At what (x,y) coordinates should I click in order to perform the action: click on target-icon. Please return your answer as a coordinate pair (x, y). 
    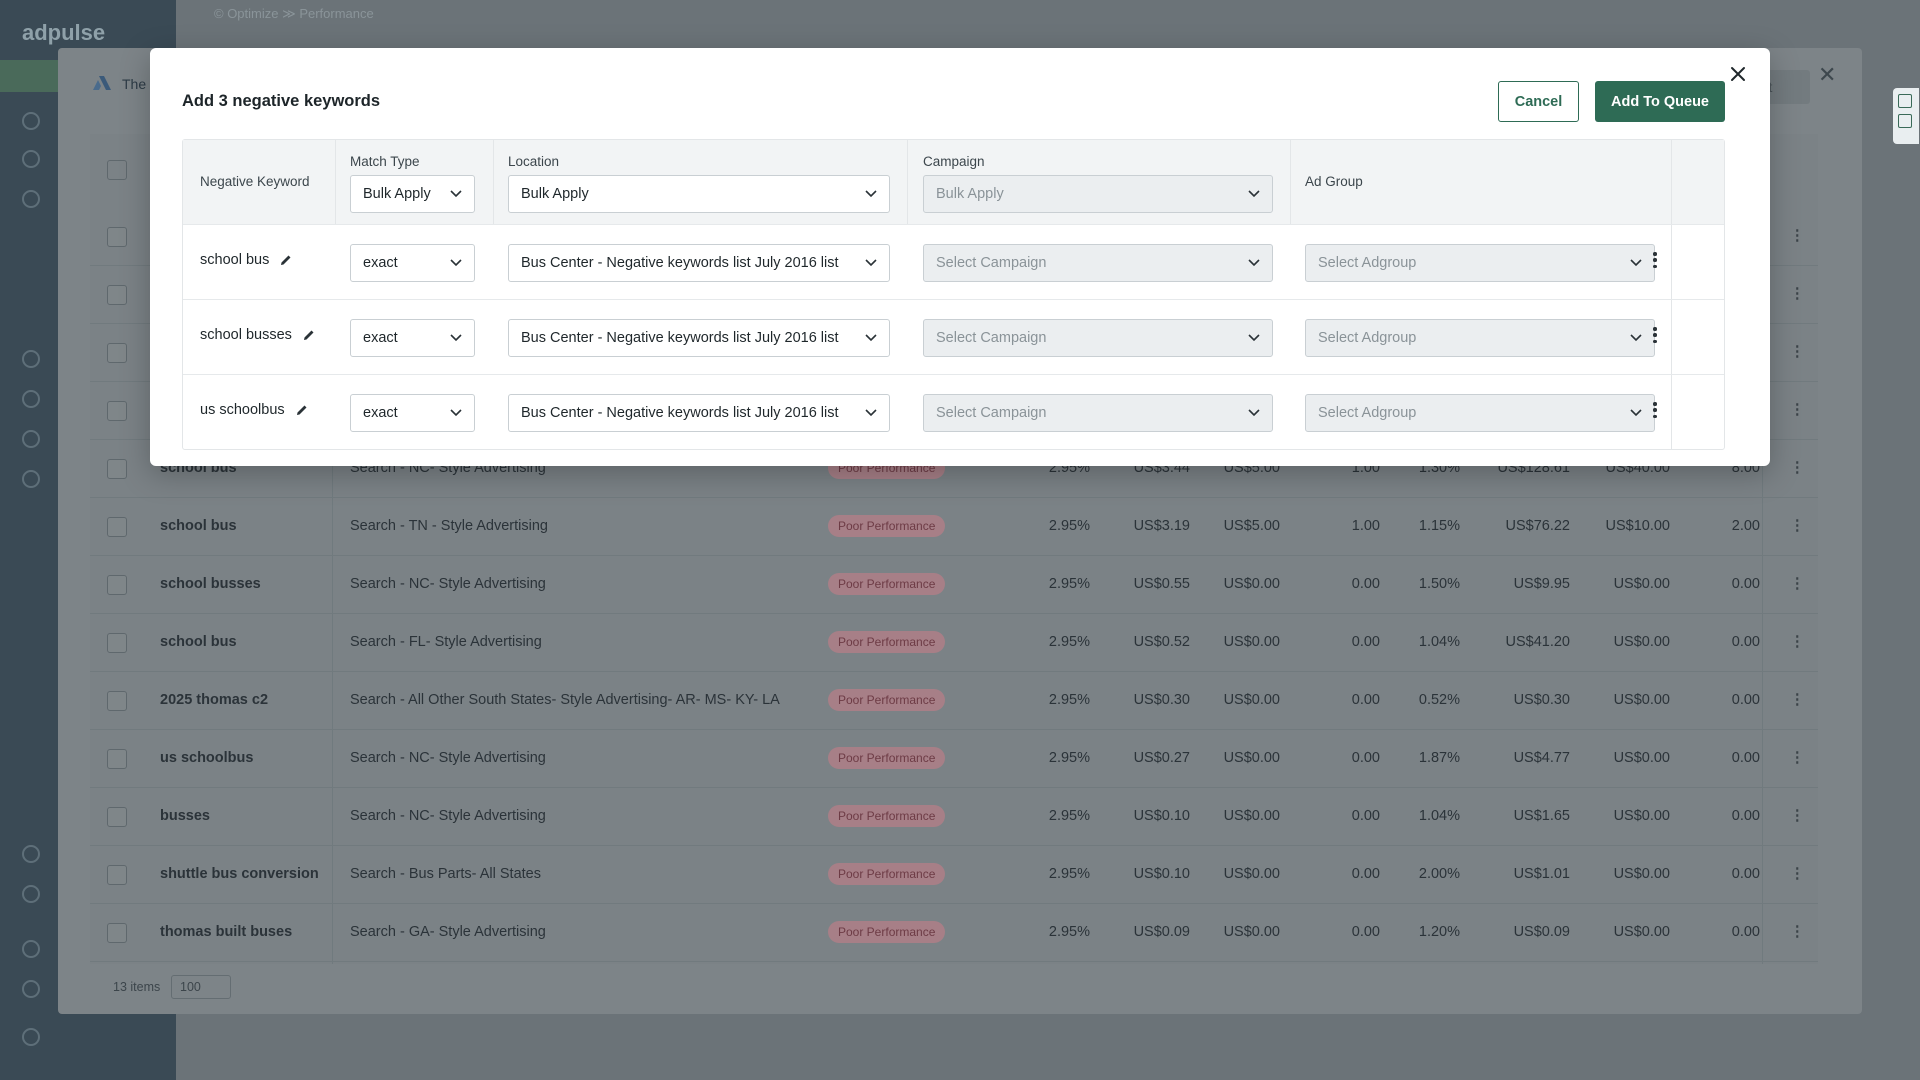
    Looking at the image, I should click on (31, 359).